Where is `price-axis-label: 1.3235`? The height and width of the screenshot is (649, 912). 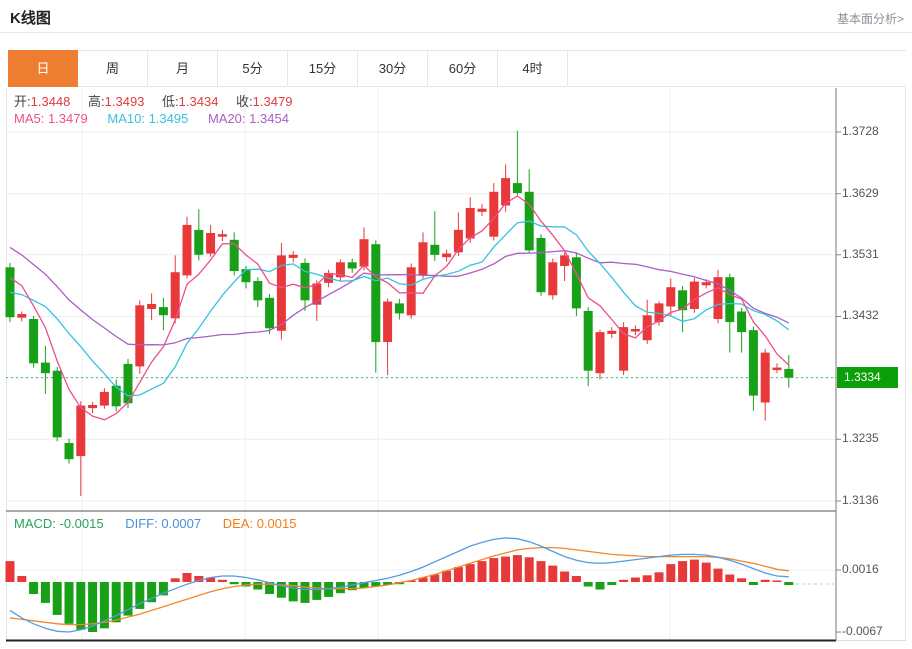 price-axis-label: 1.3235 is located at coordinates (860, 438).